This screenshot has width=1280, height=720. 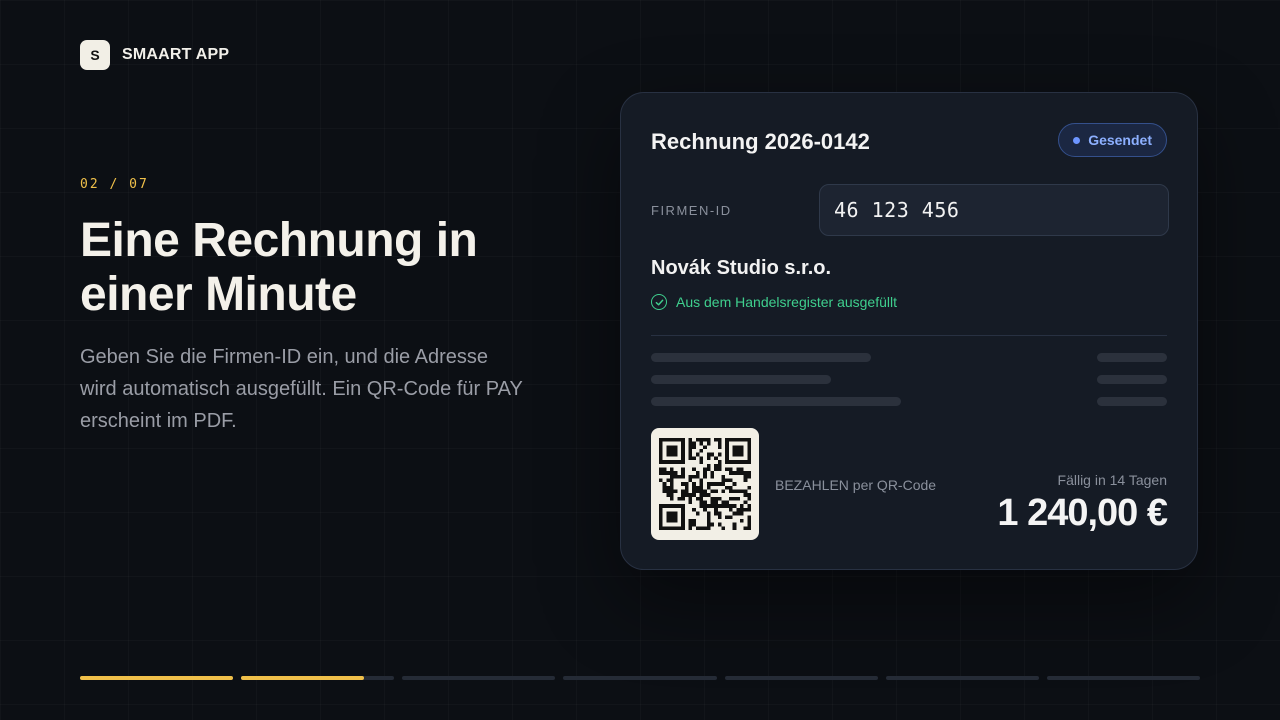 What do you see at coordinates (760, 141) in the screenshot?
I see `invoice-title: Rechnung 2026-0142` at bounding box center [760, 141].